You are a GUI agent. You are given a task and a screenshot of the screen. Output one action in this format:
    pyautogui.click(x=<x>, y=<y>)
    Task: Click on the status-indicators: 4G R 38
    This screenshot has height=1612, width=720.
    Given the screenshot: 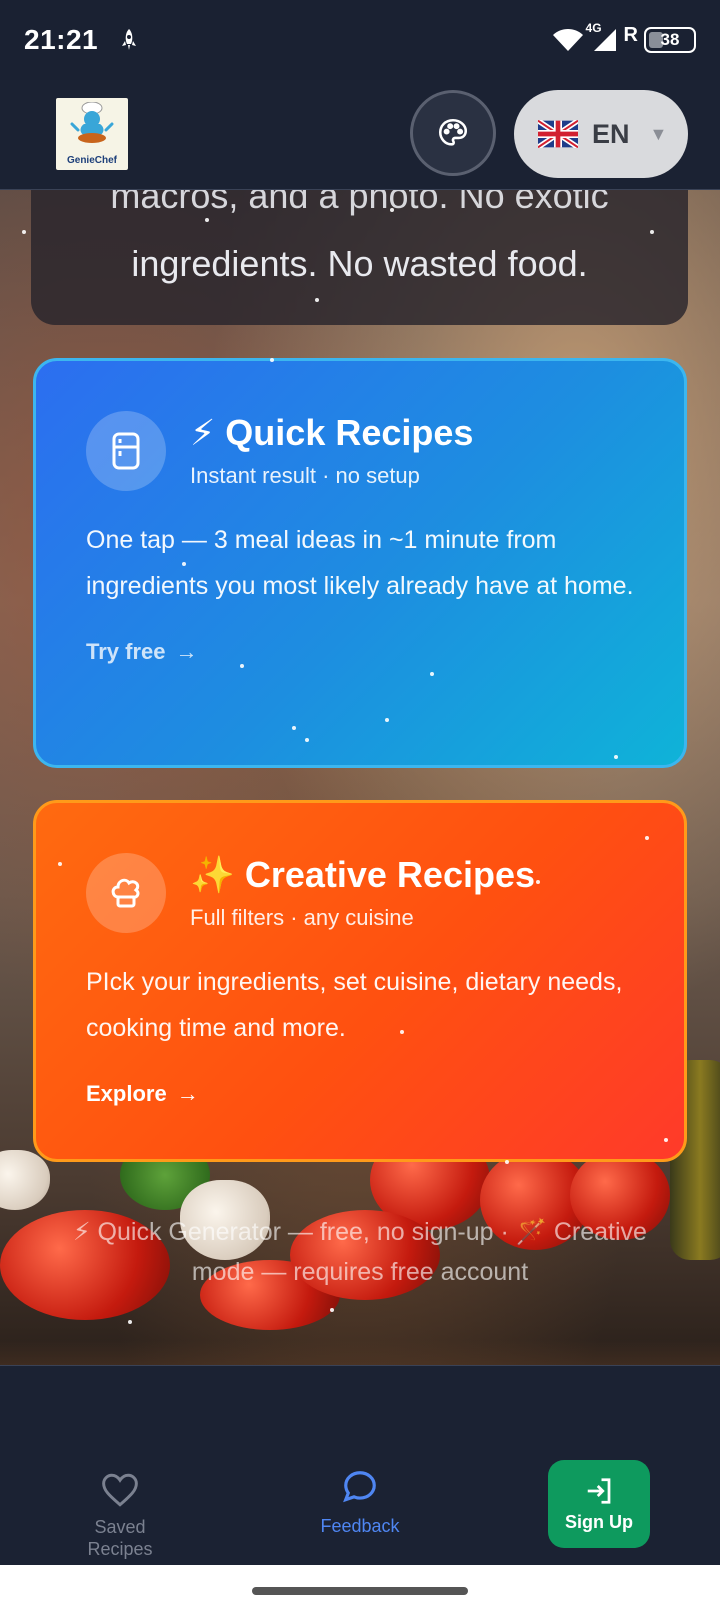 What is the action you would take?
    pyautogui.click(x=624, y=37)
    